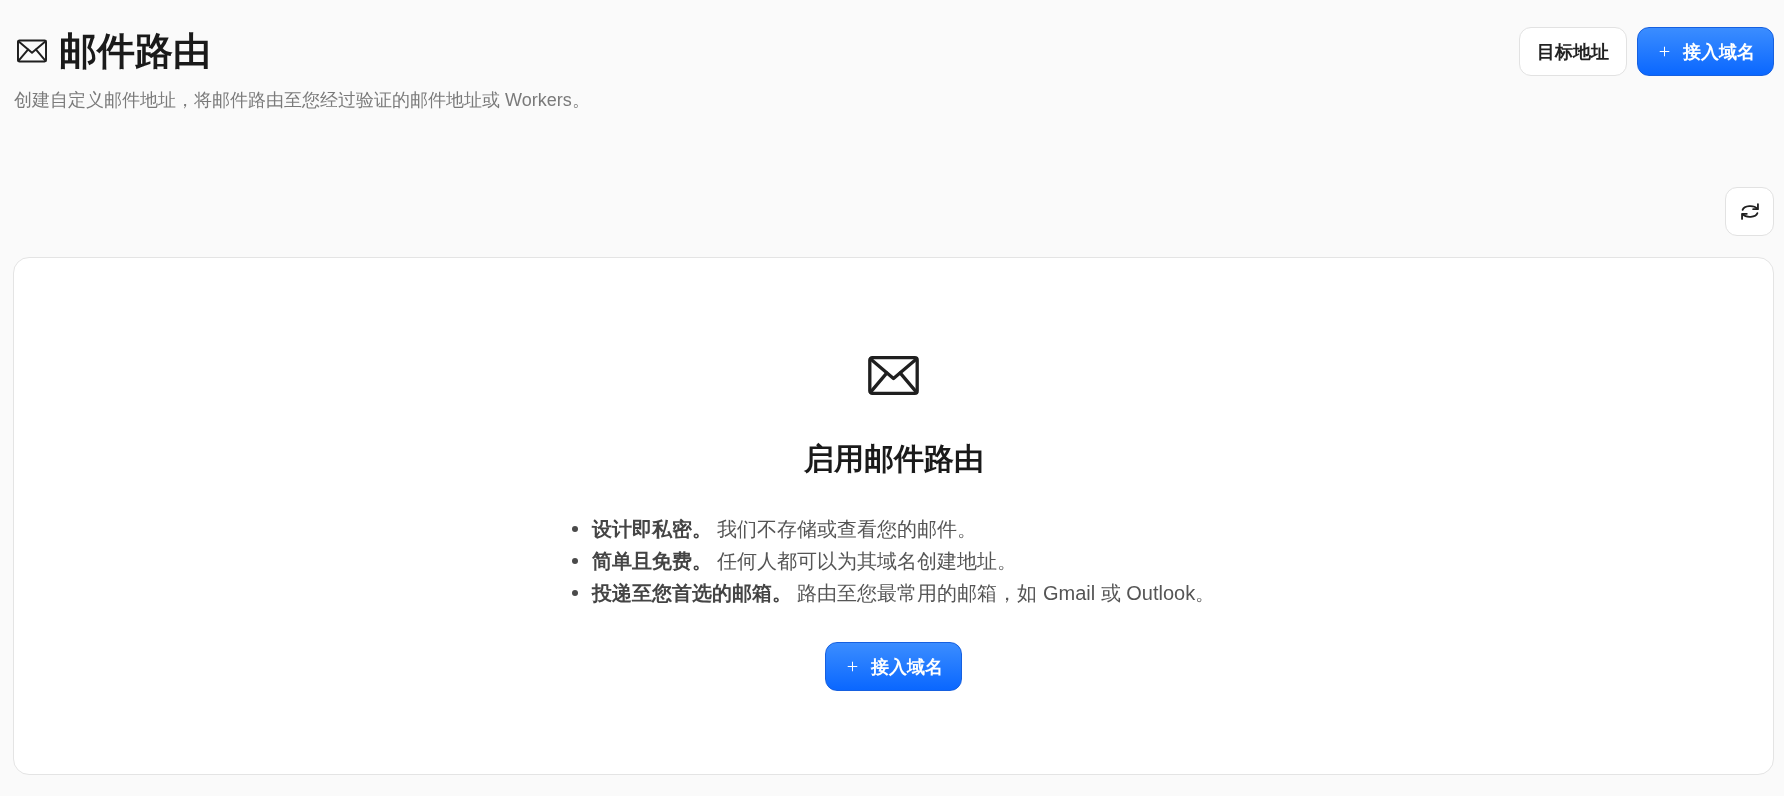 The image size is (1784, 796). What do you see at coordinates (903, 593) in the screenshot?
I see `feature-text: 投递至您首选的邮箱。 路由至您最常用的邮箱，如 Gmail 或 Outlook。` at bounding box center [903, 593].